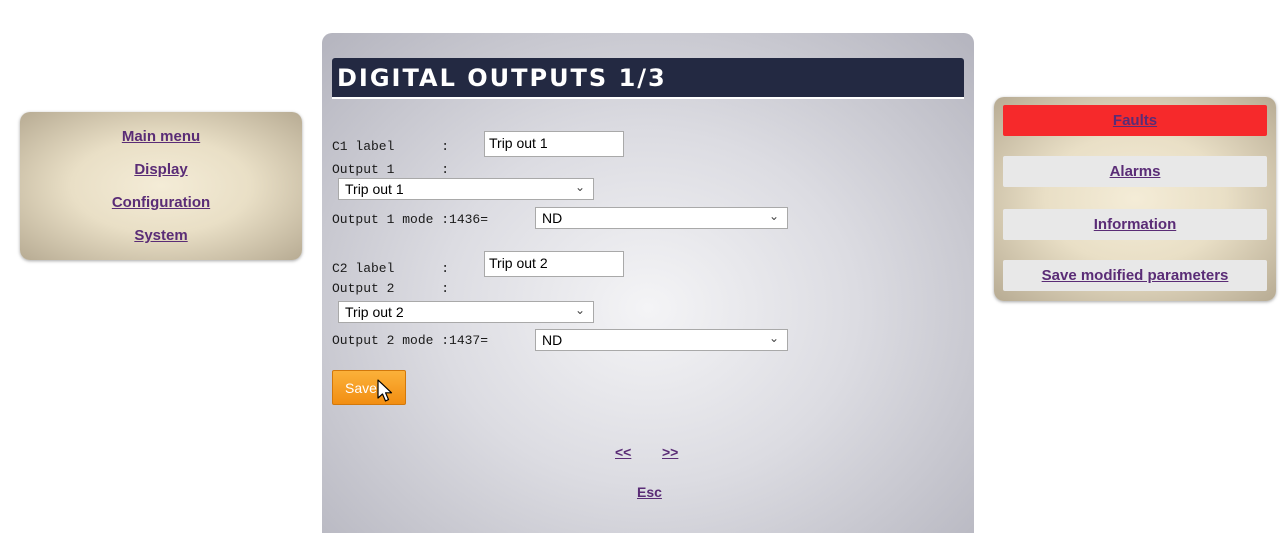 This screenshot has width=1281, height=533. What do you see at coordinates (1135, 224) in the screenshot?
I see `information-button: Information` at bounding box center [1135, 224].